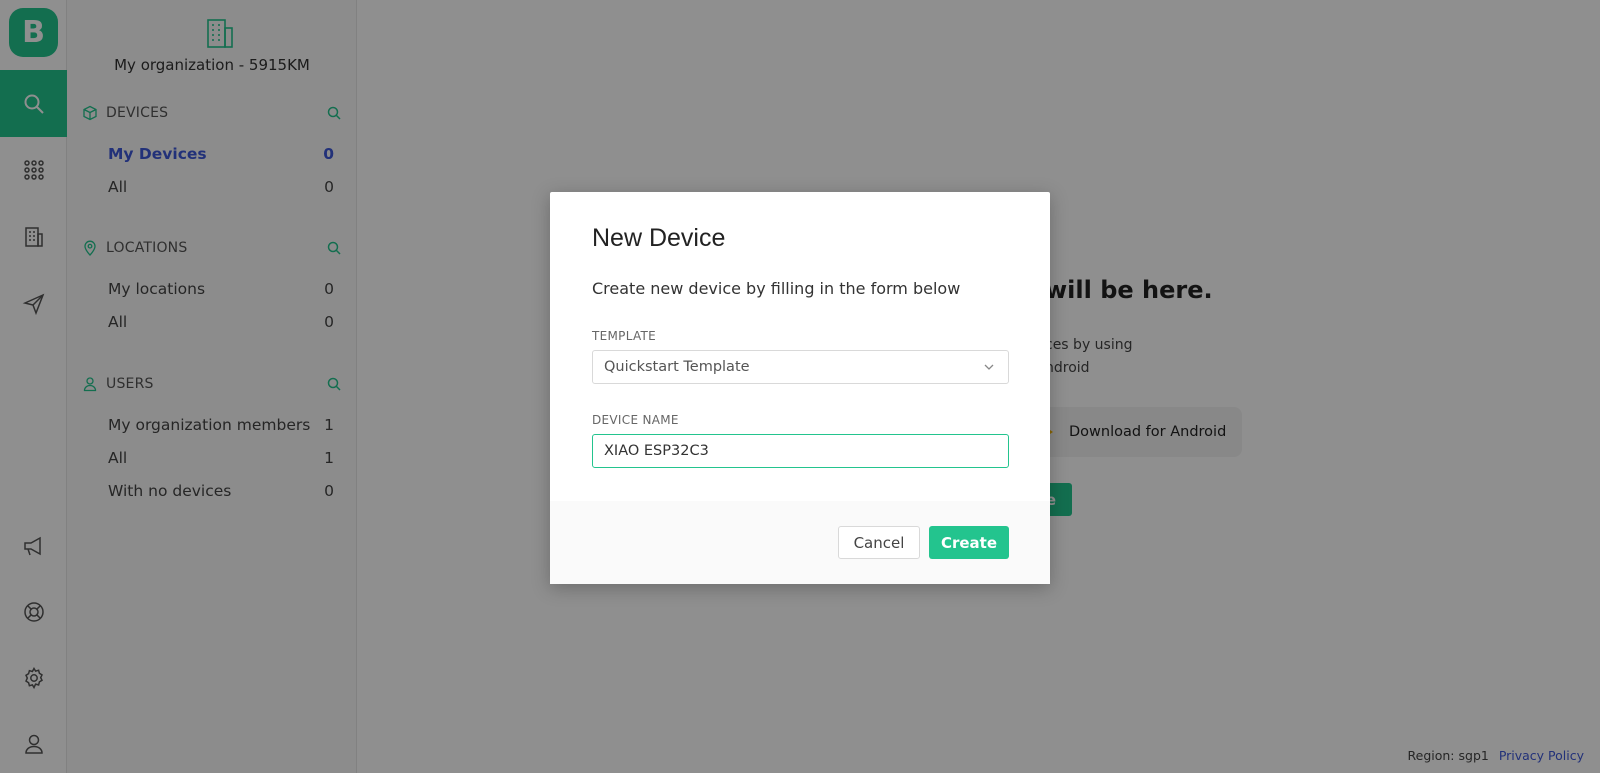  Describe the element at coordinates (624, 336) in the screenshot. I see `template-label: TEMPLATE` at that location.